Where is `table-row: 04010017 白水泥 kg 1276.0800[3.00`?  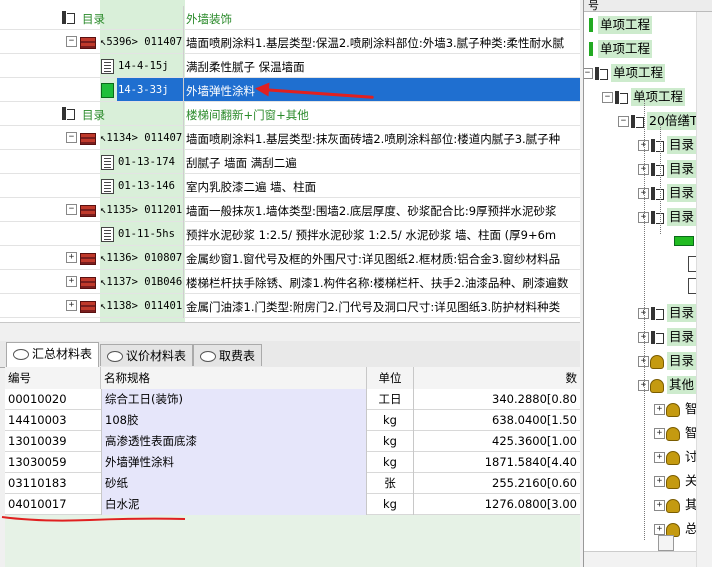 table-row: 04010017 白水泥 kg 1276.0800[3.00 is located at coordinates (292, 504).